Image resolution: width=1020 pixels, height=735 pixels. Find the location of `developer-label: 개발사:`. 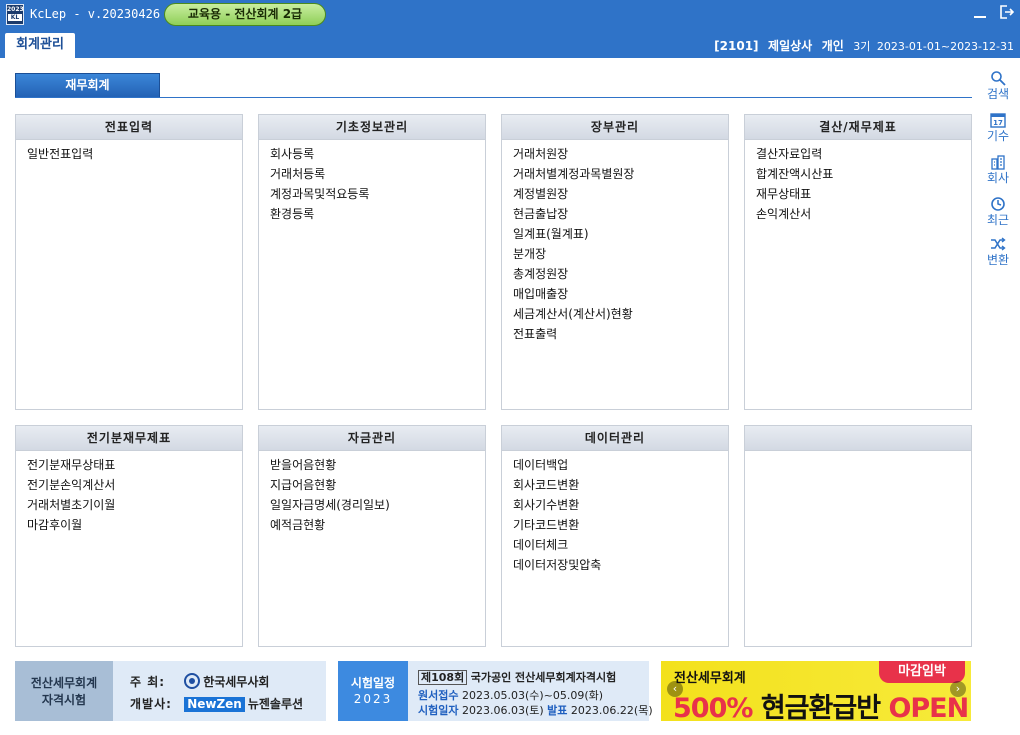

developer-label: 개발사: is located at coordinates (151, 704).